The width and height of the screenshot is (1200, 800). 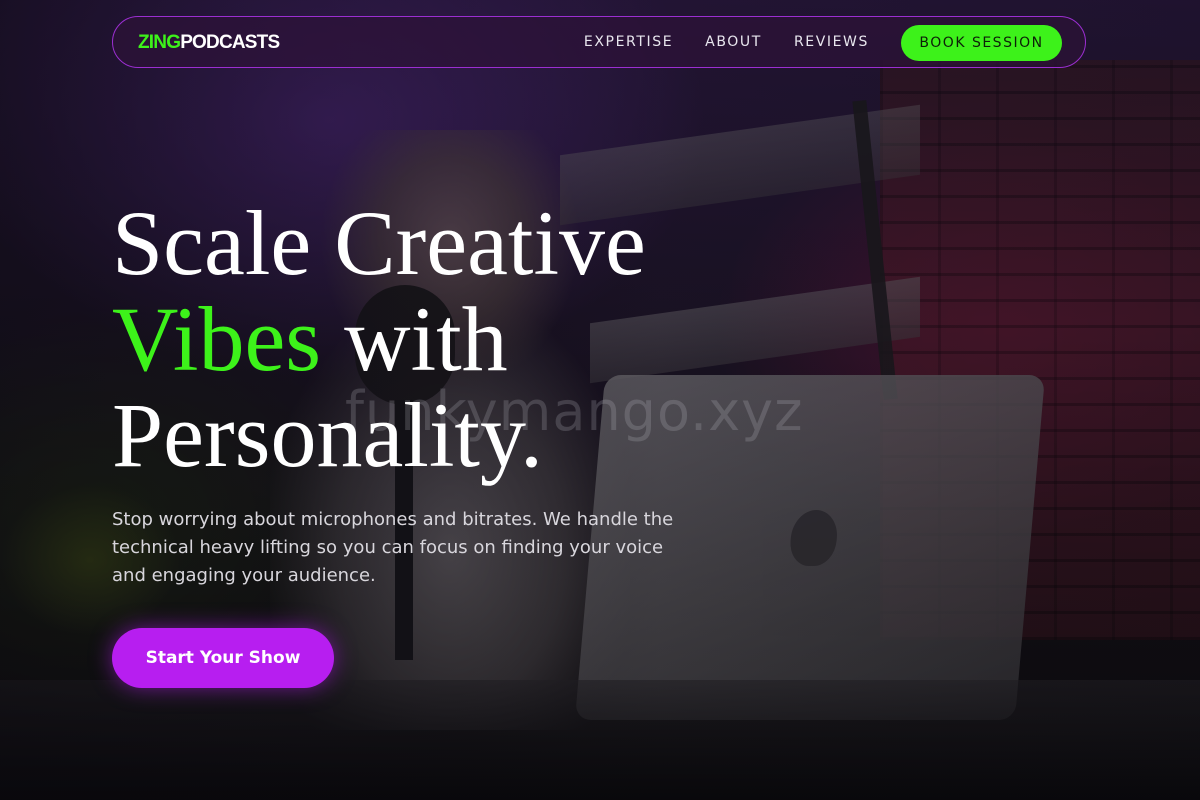 What do you see at coordinates (230, 42) in the screenshot?
I see `brand-logo-main: PODCASTS` at bounding box center [230, 42].